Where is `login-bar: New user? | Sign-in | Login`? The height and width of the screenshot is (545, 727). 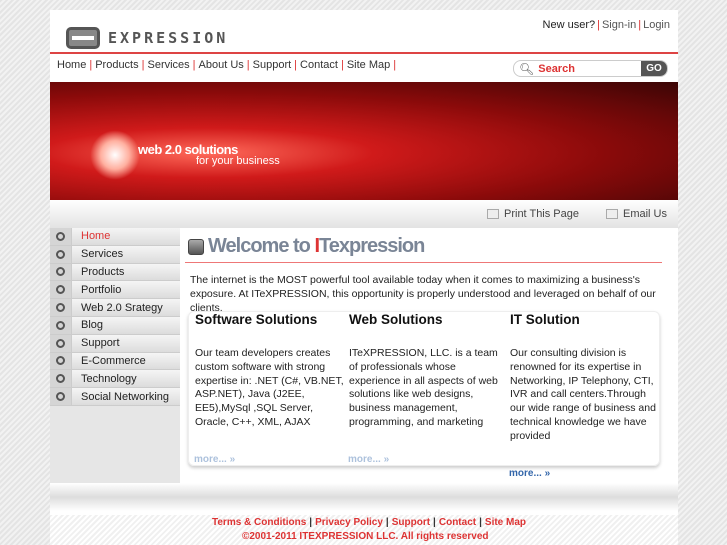
login-bar: New user? | Sign-in | Login is located at coordinates (606, 25).